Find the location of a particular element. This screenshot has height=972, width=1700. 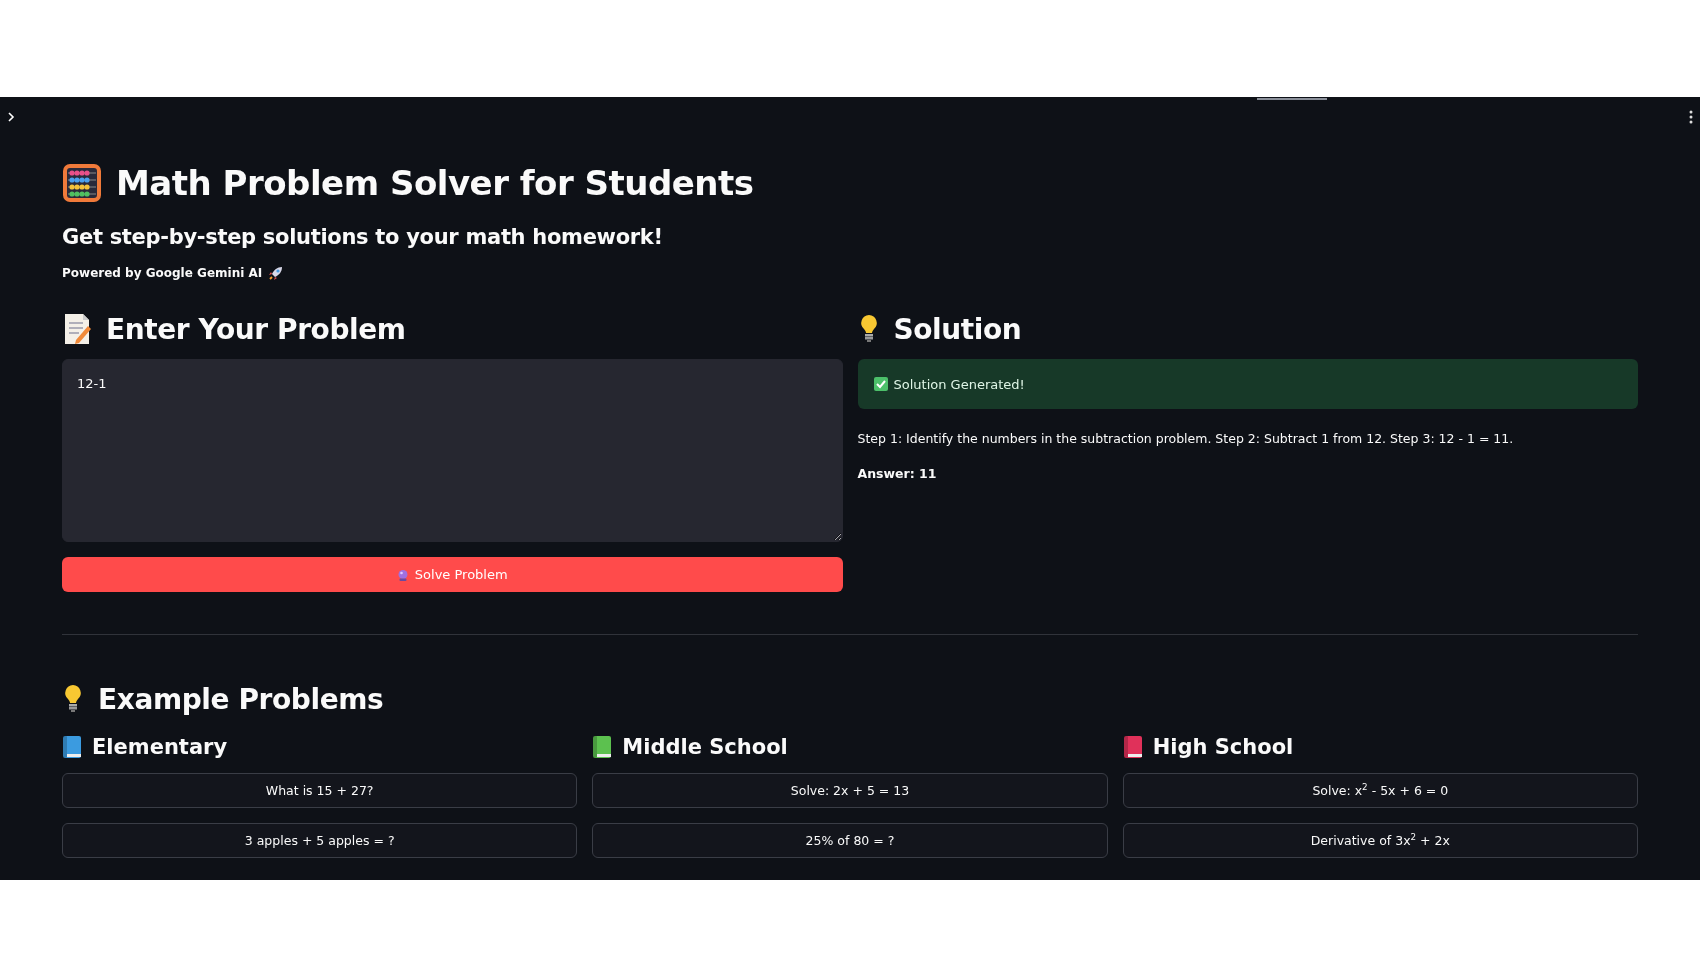

success-message: Solution Generated! is located at coordinates (959, 384).